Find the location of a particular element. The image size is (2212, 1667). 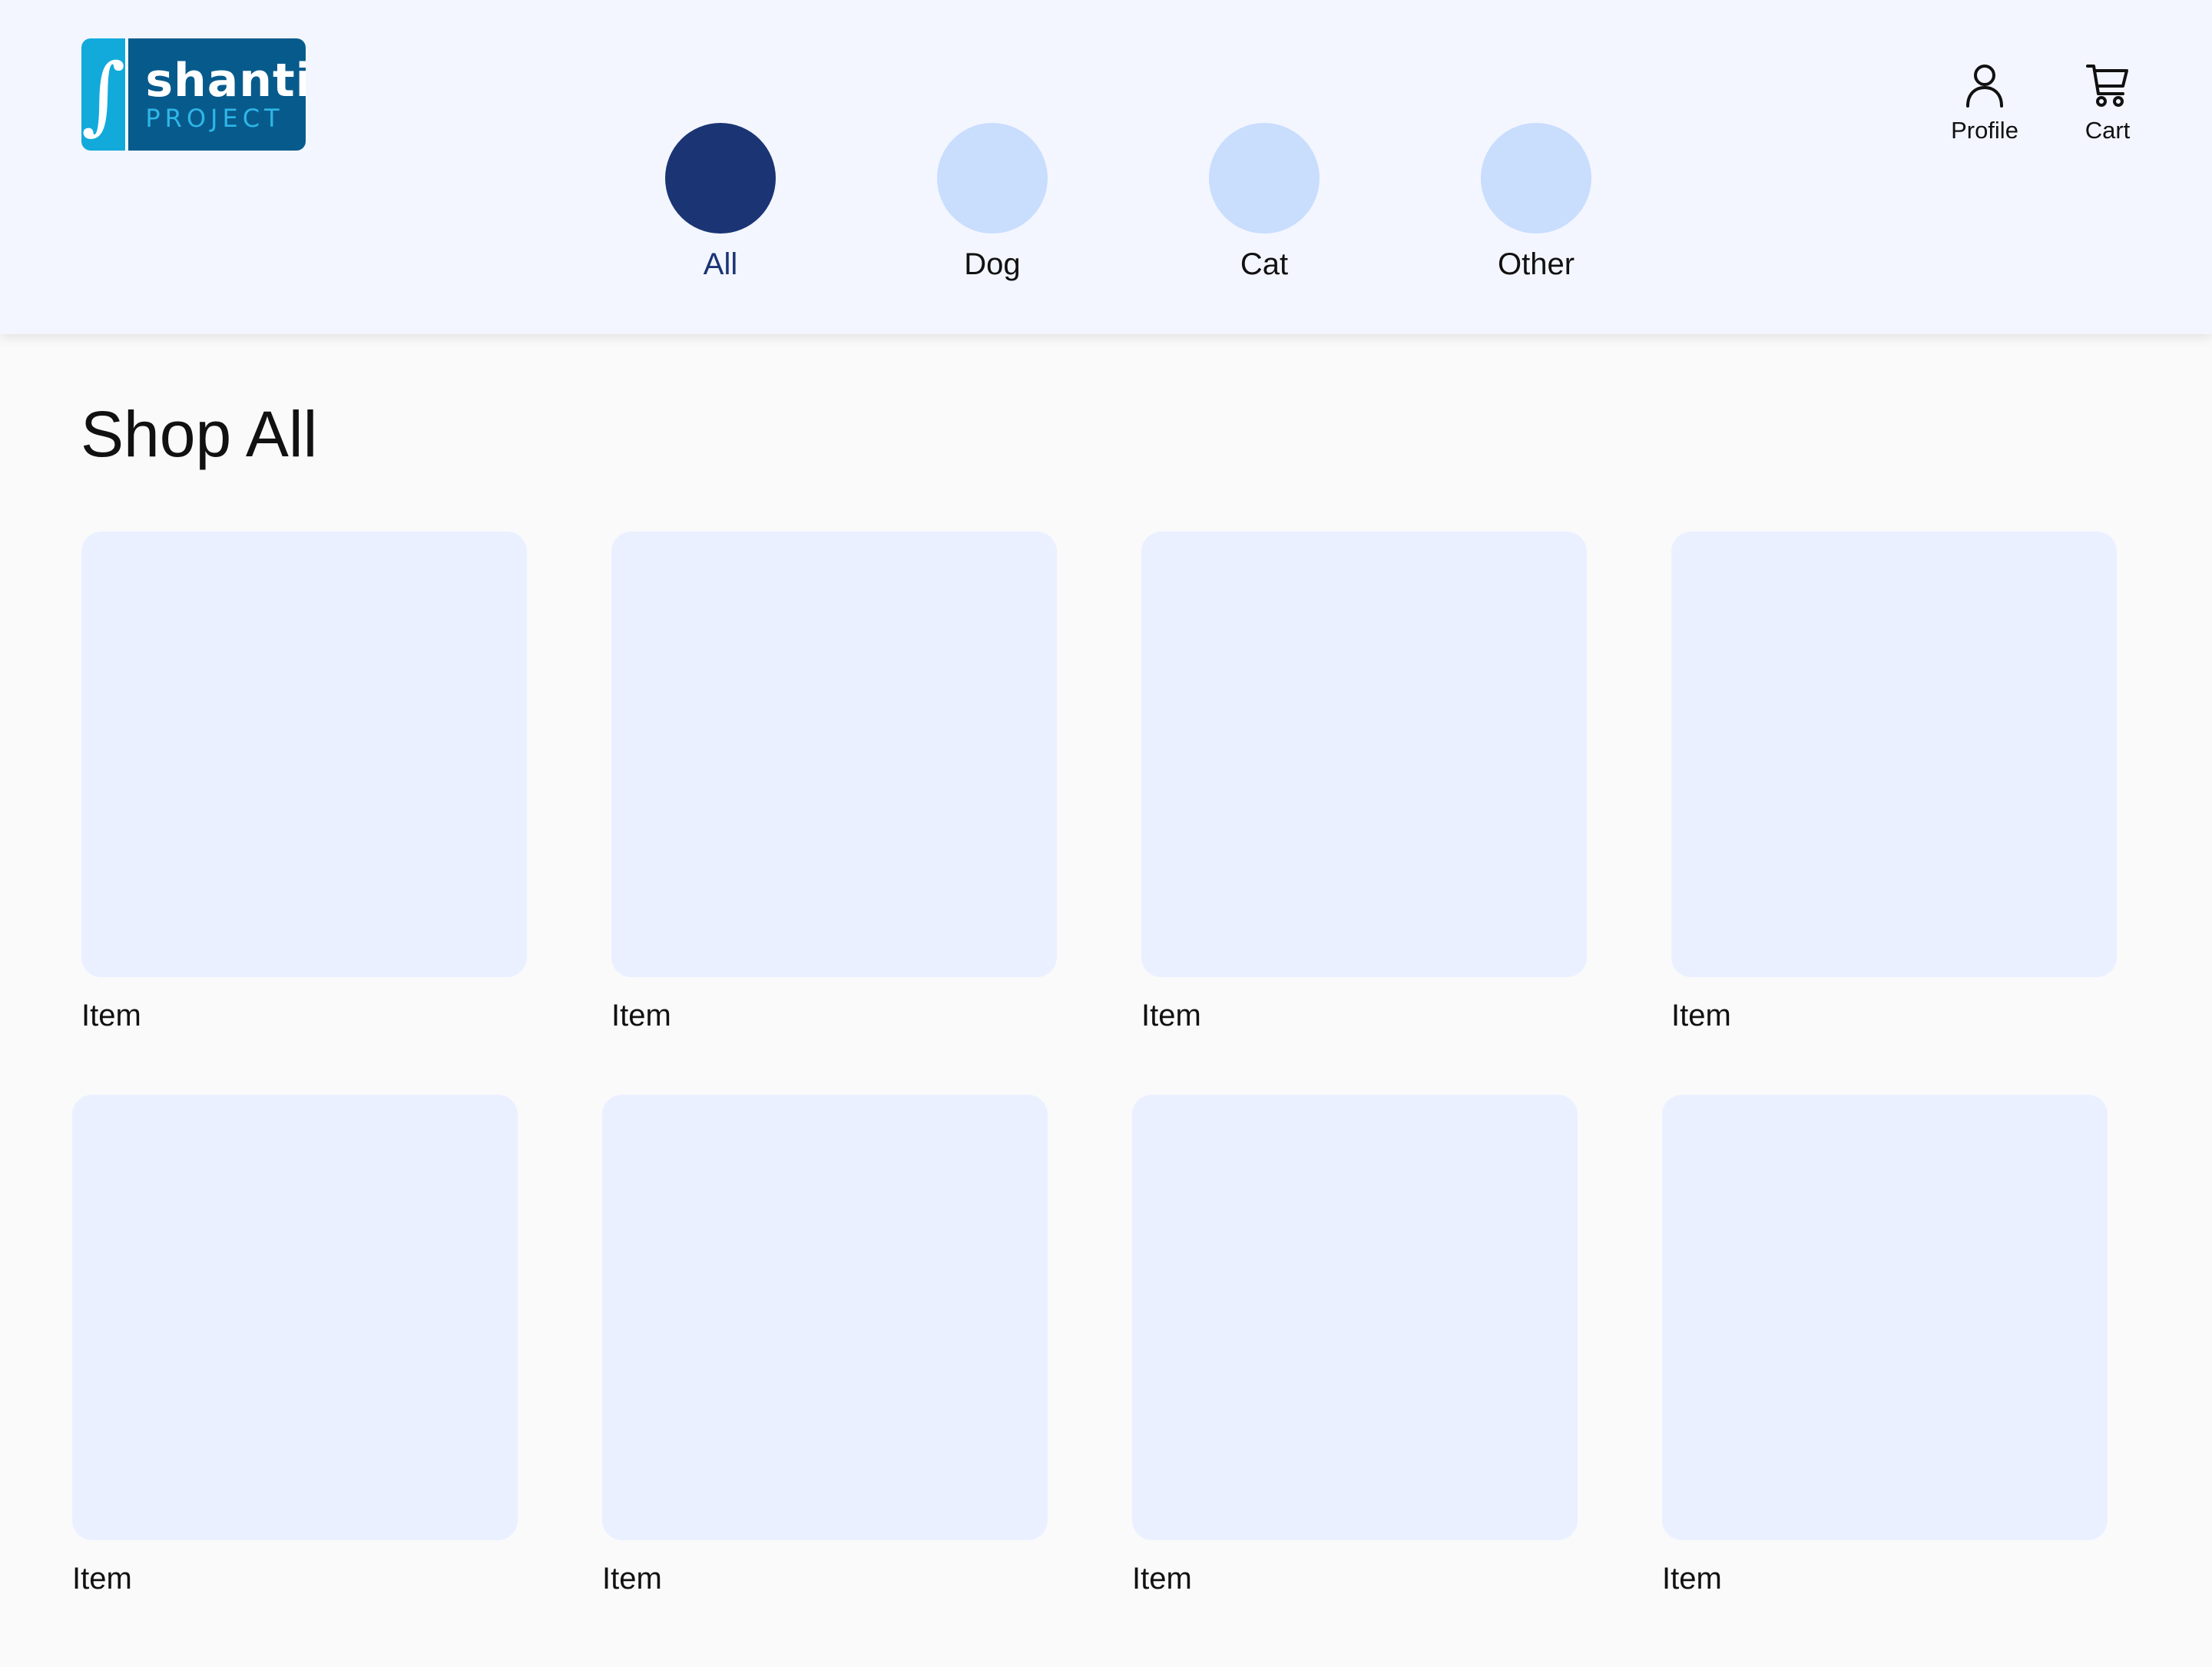

category-all: All is located at coordinates (720, 202).